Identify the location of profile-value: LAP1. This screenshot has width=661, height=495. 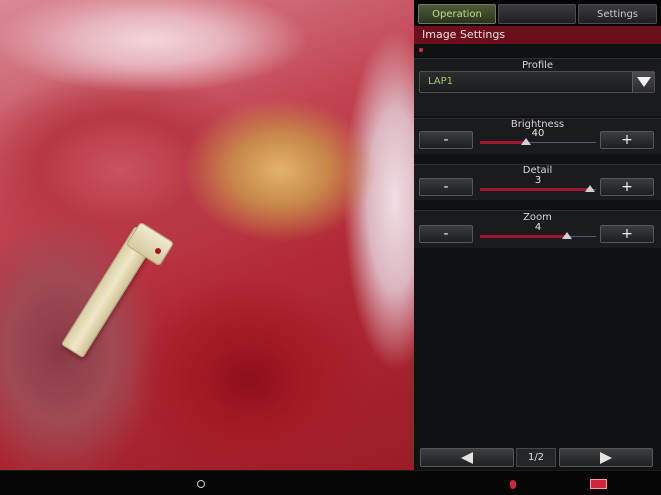
(441, 81).